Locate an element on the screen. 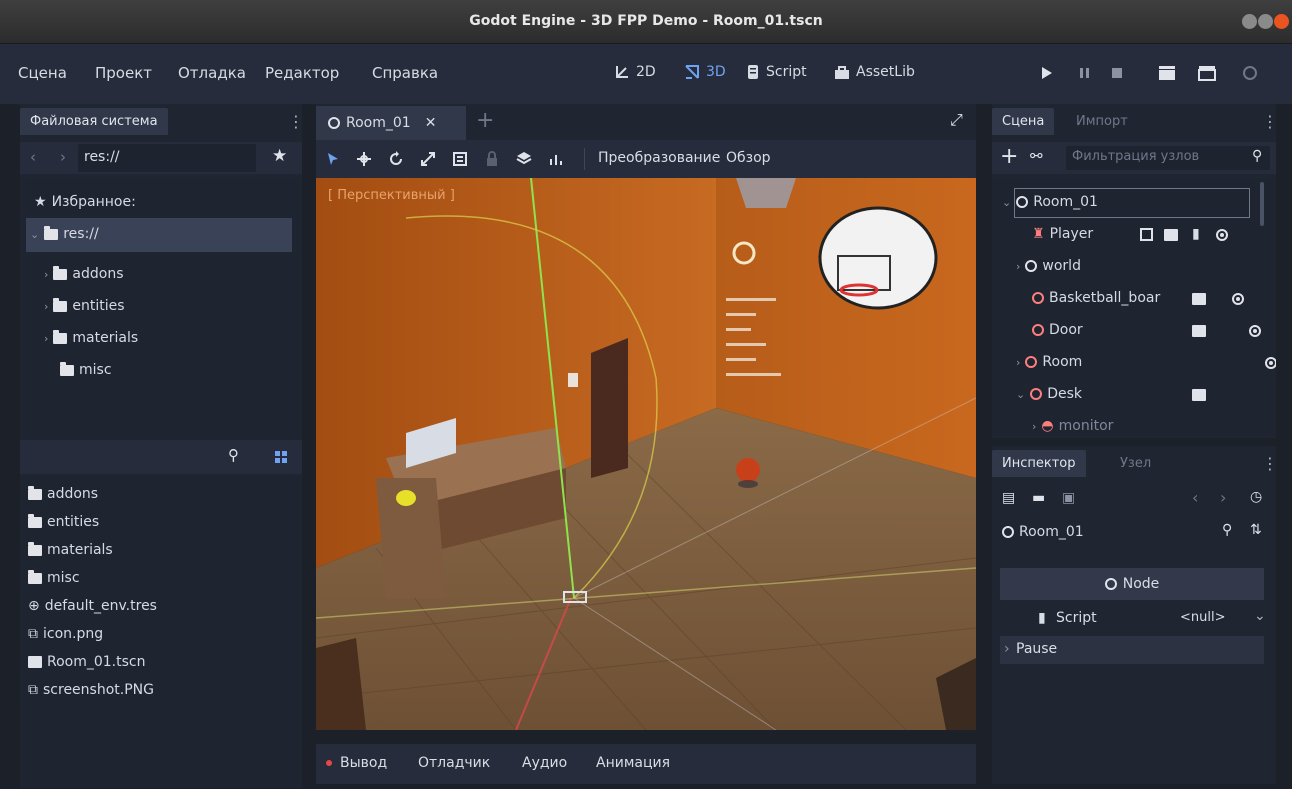 This screenshot has width=1292, height=789. distraction-free-icon: ⤢ is located at coordinates (956, 120).